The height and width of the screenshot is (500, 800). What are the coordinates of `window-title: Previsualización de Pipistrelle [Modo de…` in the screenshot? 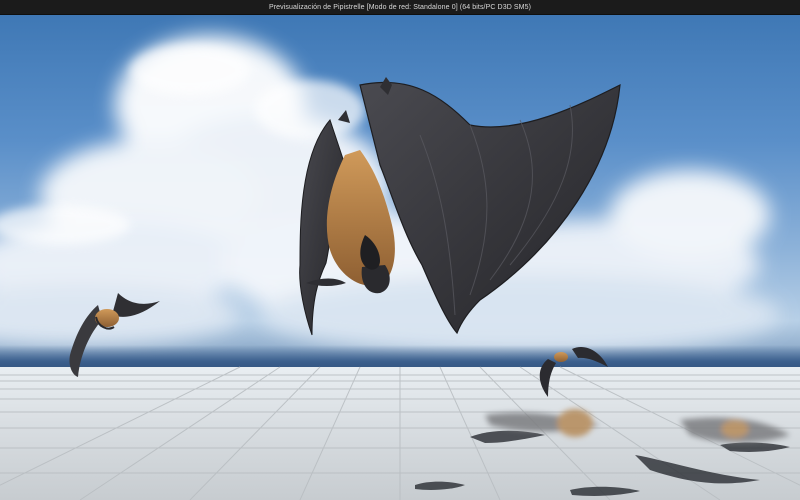 It's located at (400, 7).